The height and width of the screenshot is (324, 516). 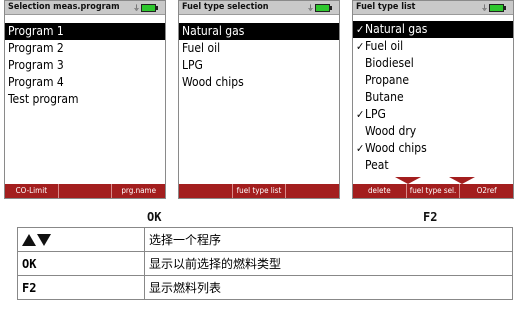 I want to click on arrow-down-icon, so click(x=44, y=240).